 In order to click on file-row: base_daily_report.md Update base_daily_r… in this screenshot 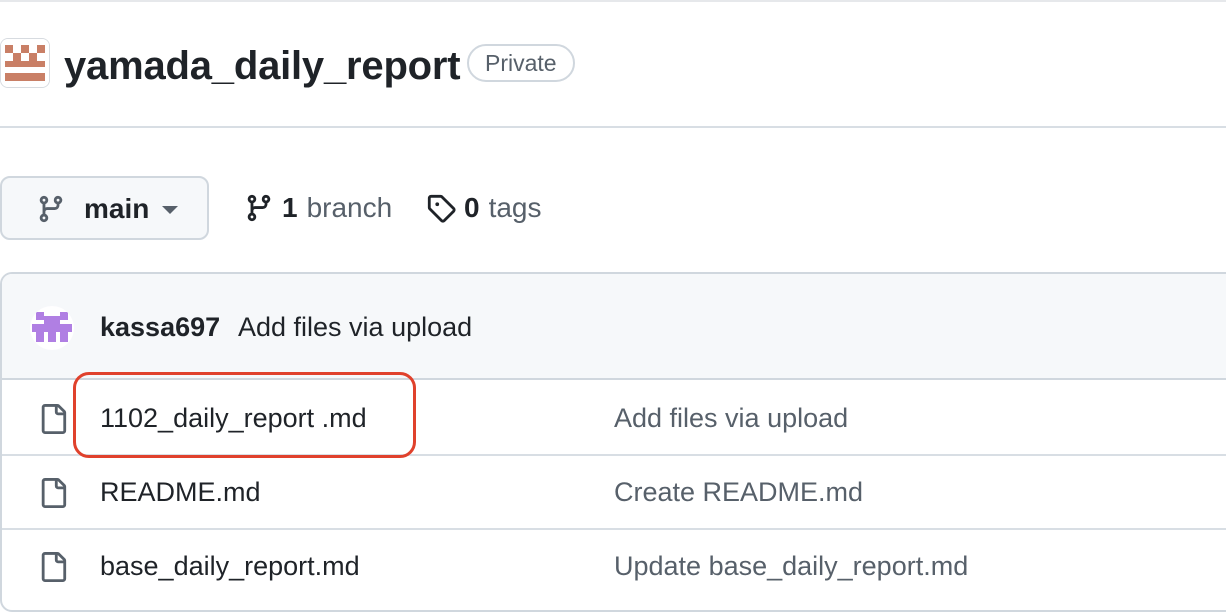, I will do `click(614, 567)`.